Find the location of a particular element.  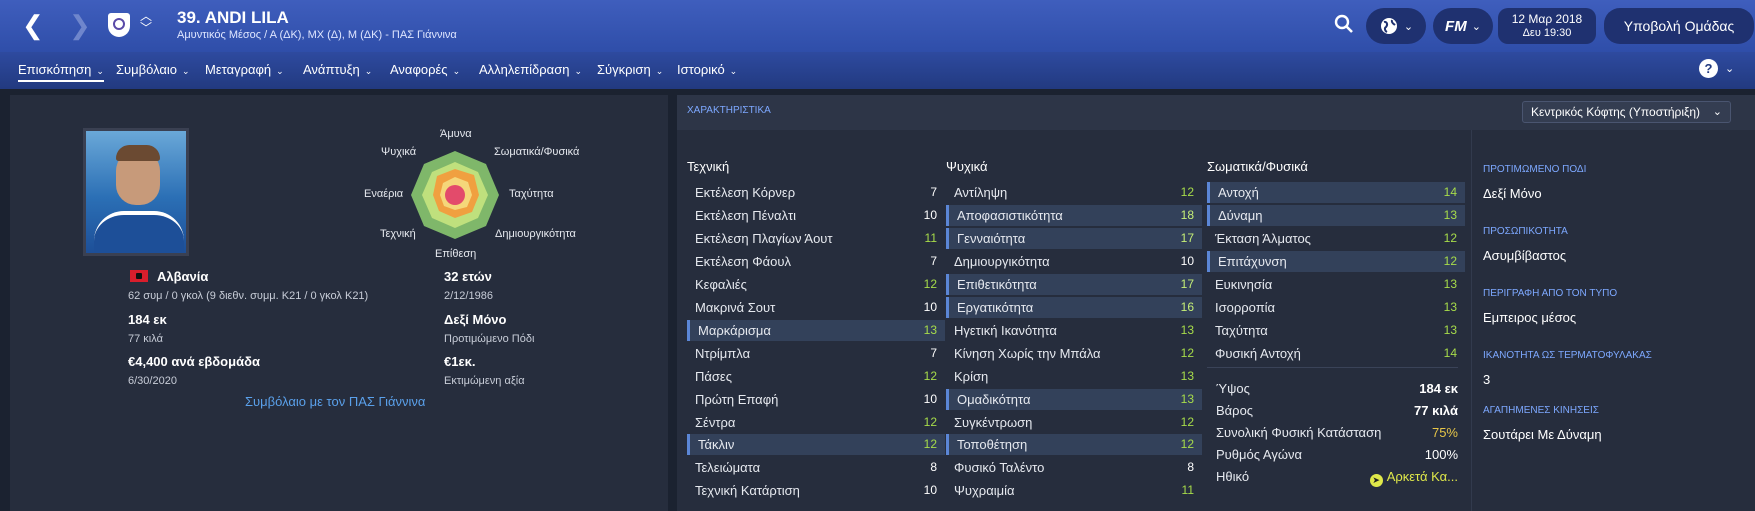

tab-overview: Επισκόπηση ⌄ is located at coordinates (61, 72).